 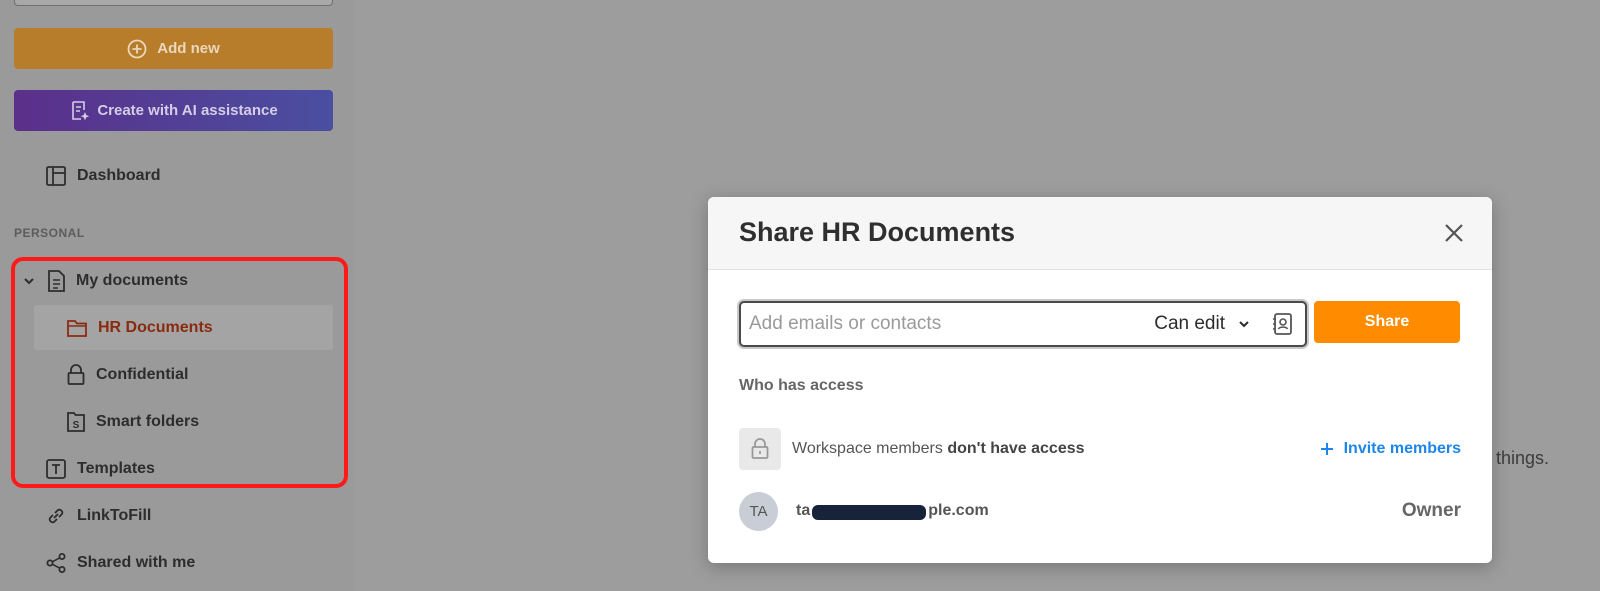 I want to click on invite-members-link: Invite members, so click(x=1390, y=449).